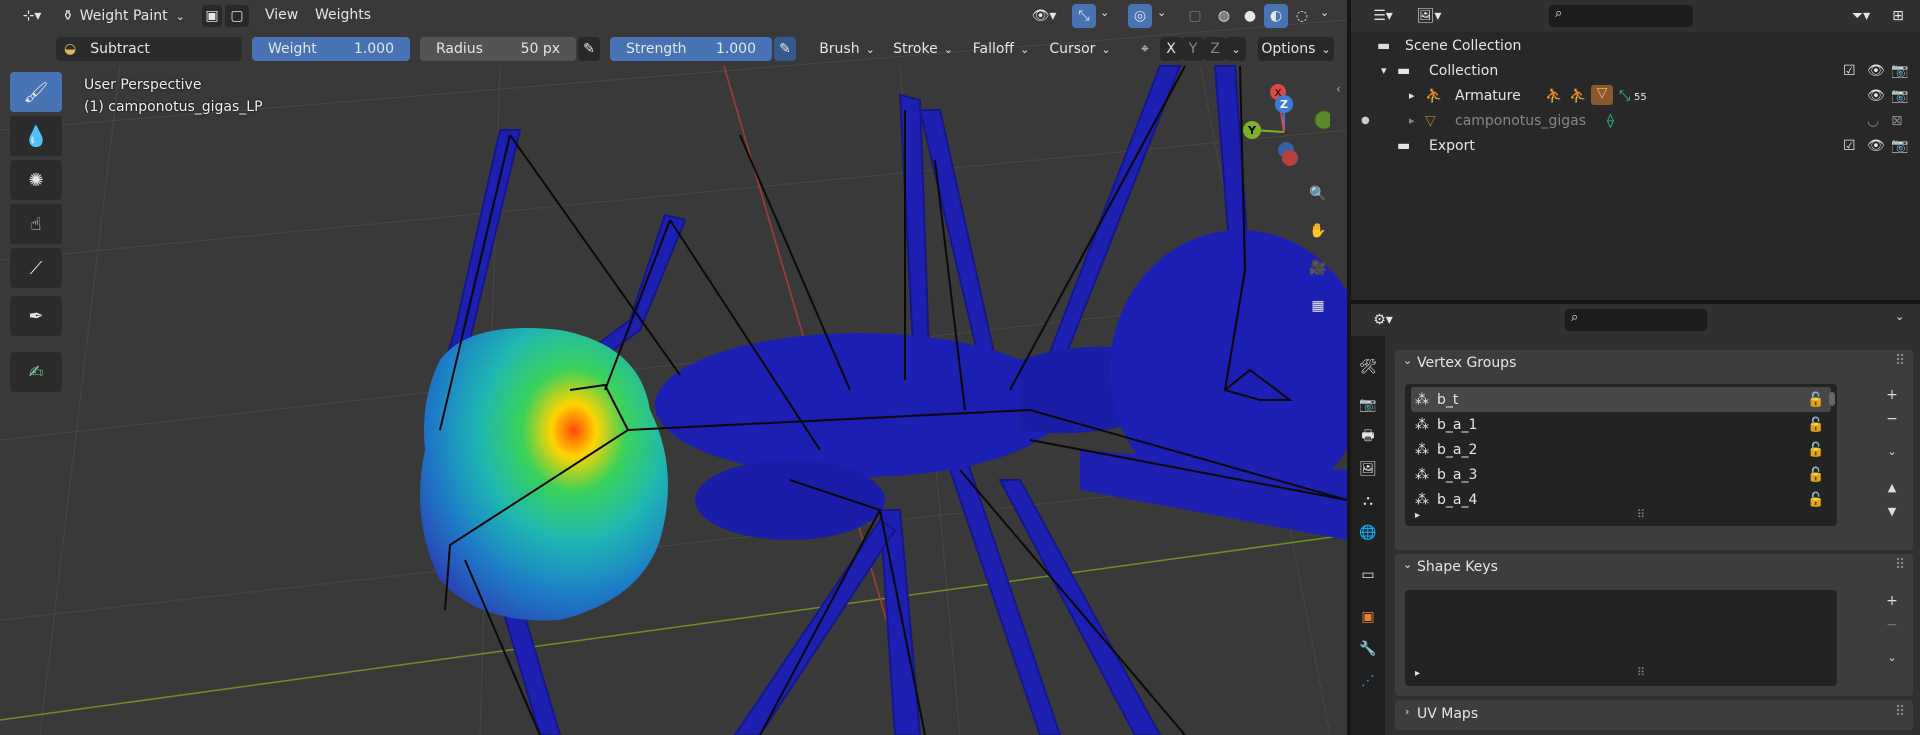 Image resolution: width=1920 pixels, height=735 pixels. I want to click on mirror-options-dropdown: ⌄, so click(1236, 49).